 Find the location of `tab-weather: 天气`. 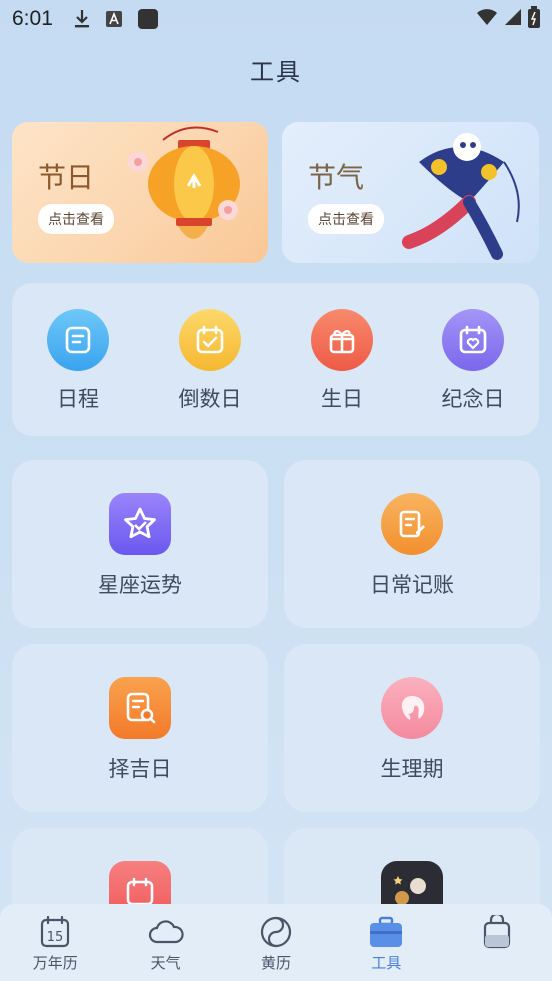

tab-weather: 天气 is located at coordinates (165, 942).